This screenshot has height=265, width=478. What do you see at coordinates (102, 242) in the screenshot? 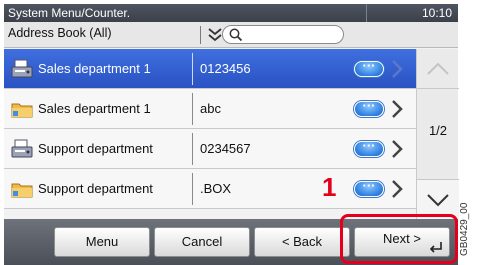
I see `menu-button: Menu` at bounding box center [102, 242].